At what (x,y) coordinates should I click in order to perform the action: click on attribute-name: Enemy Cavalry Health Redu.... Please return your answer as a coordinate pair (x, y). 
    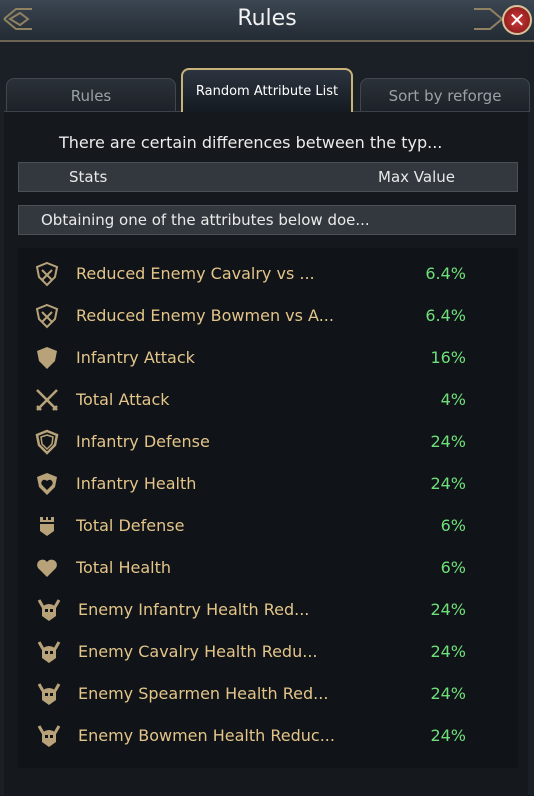
    Looking at the image, I should click on (198, 651).